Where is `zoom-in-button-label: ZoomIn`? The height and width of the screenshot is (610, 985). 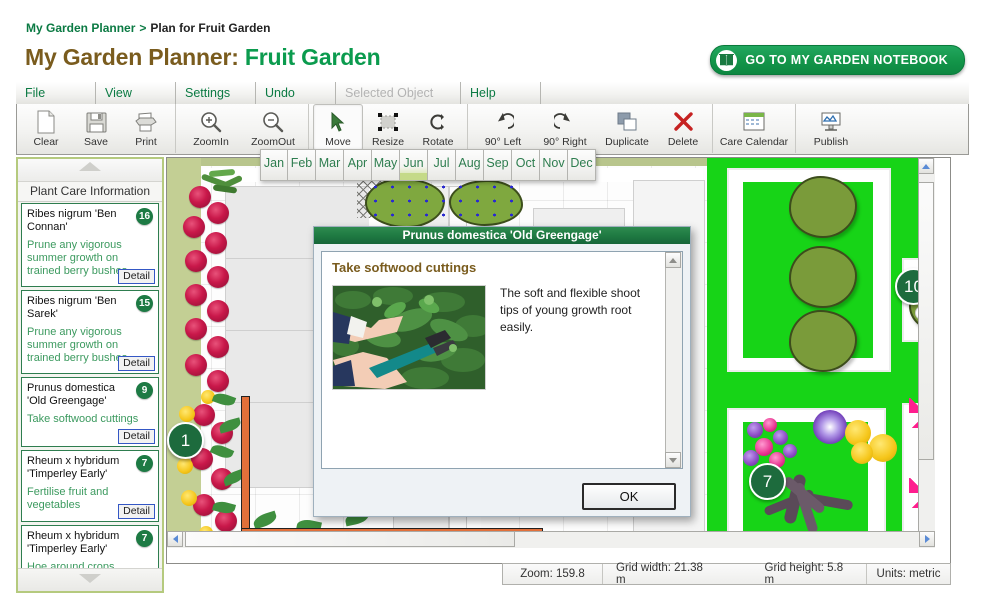
zoom-in-button-label: ZoomIn is located at coordinates (211, 142).